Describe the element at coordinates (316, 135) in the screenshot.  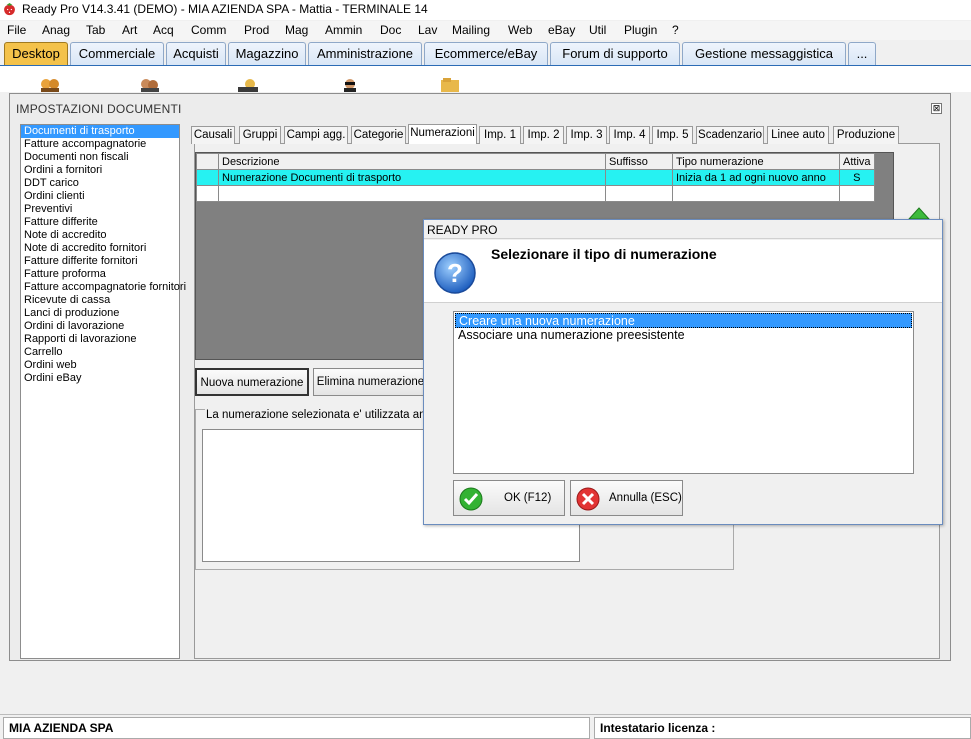
I see `tab-campi-agg: Campi agg.` at that location.